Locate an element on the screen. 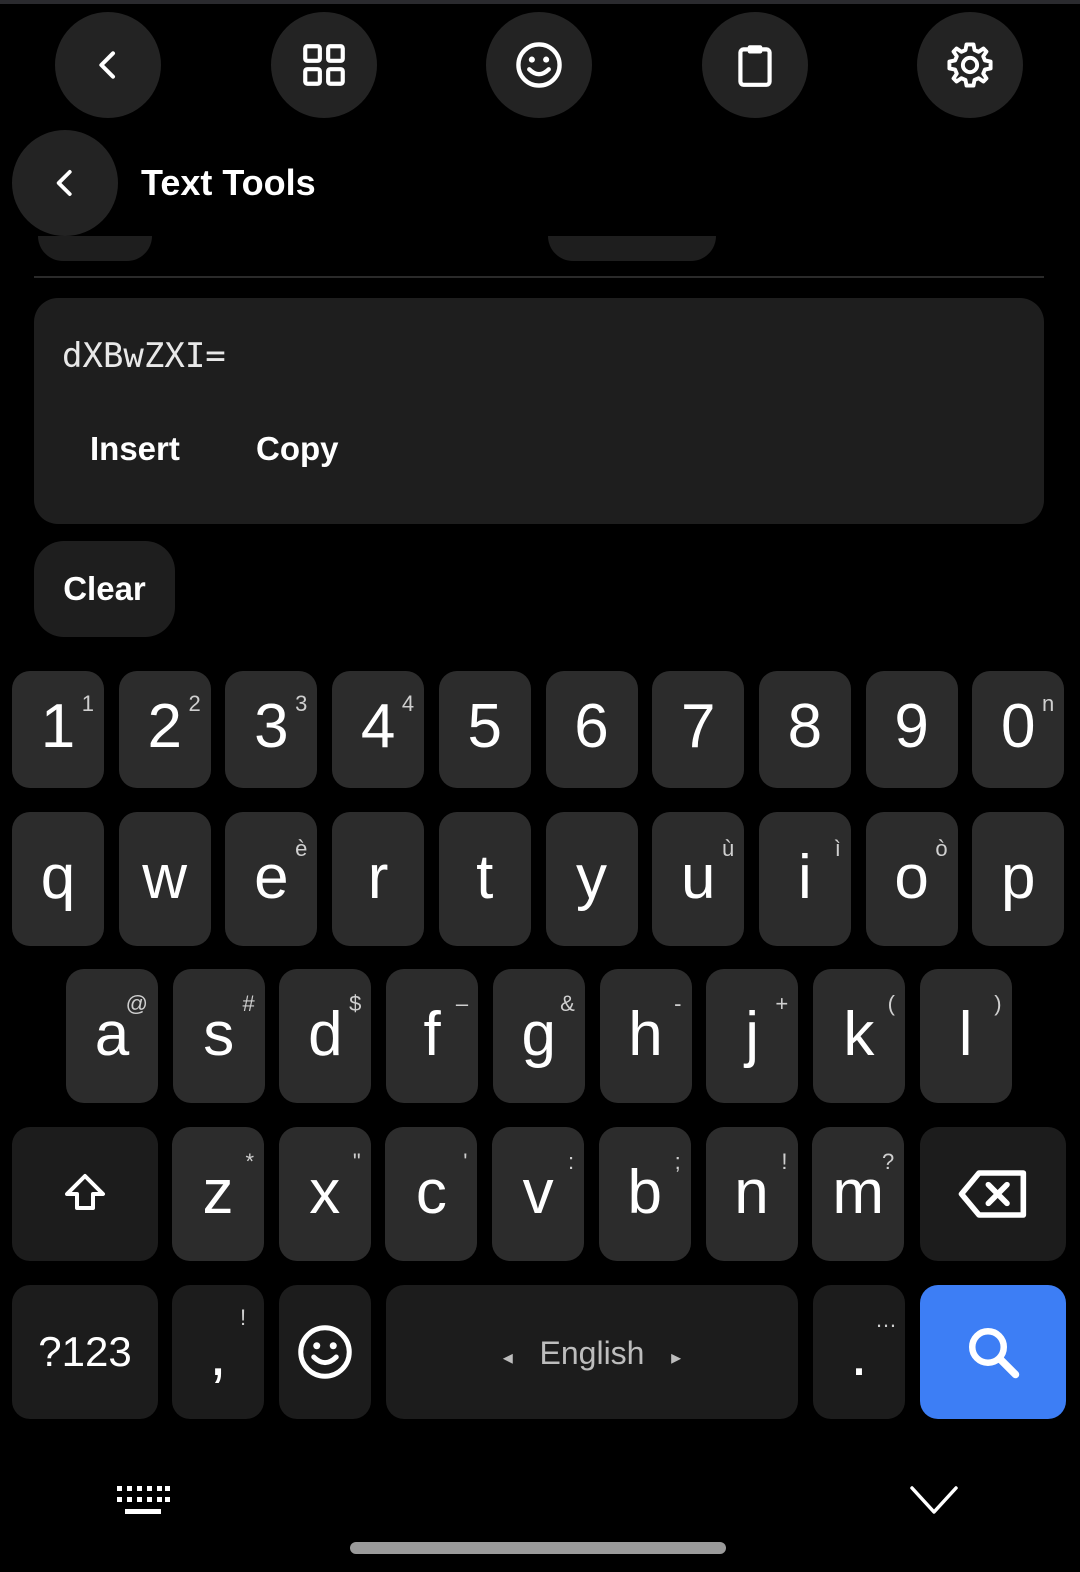 This screenshot has height=1572, width=1080. key-hint: 2 is located at coordinates (194, 703).